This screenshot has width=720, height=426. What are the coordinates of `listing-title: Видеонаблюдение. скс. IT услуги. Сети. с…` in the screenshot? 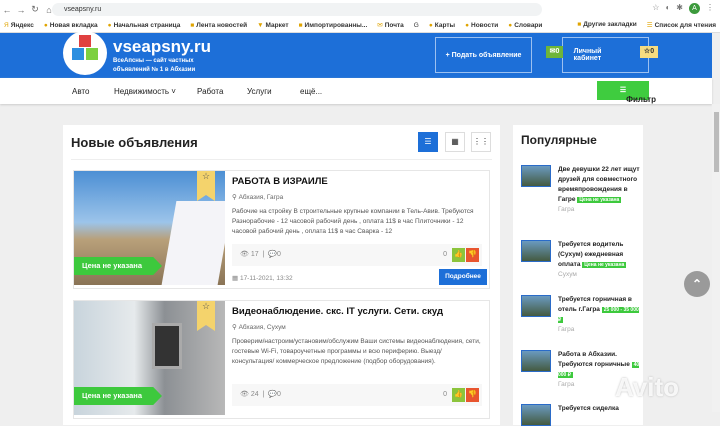 It's located at (337, 311).